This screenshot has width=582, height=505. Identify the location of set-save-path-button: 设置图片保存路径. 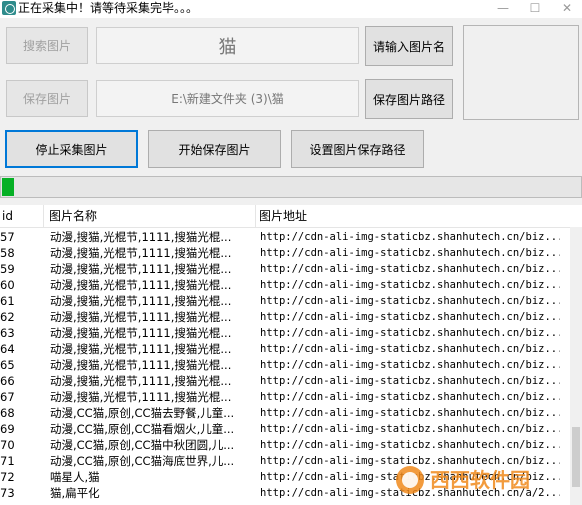
(357, 149).